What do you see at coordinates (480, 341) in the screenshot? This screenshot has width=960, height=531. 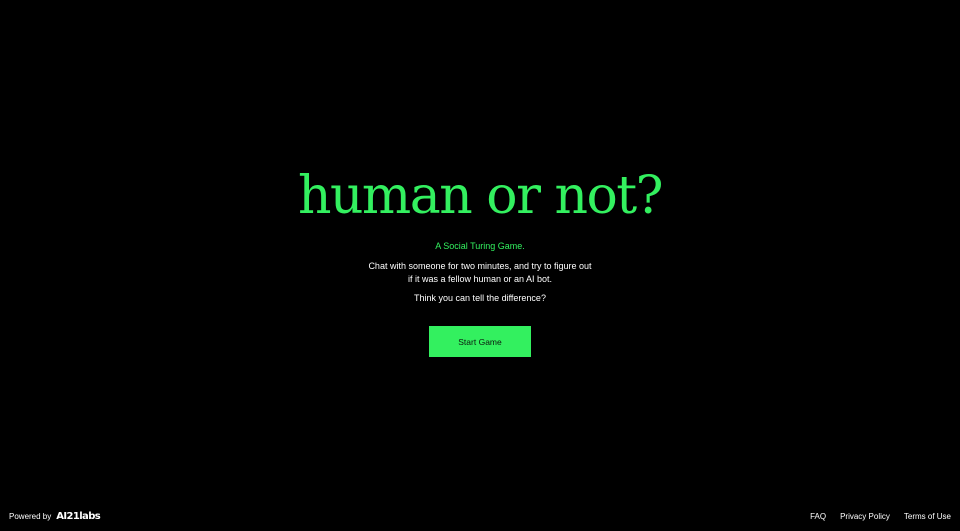 I see `start-game-button: Start Game` at bounding box center [480, 341].